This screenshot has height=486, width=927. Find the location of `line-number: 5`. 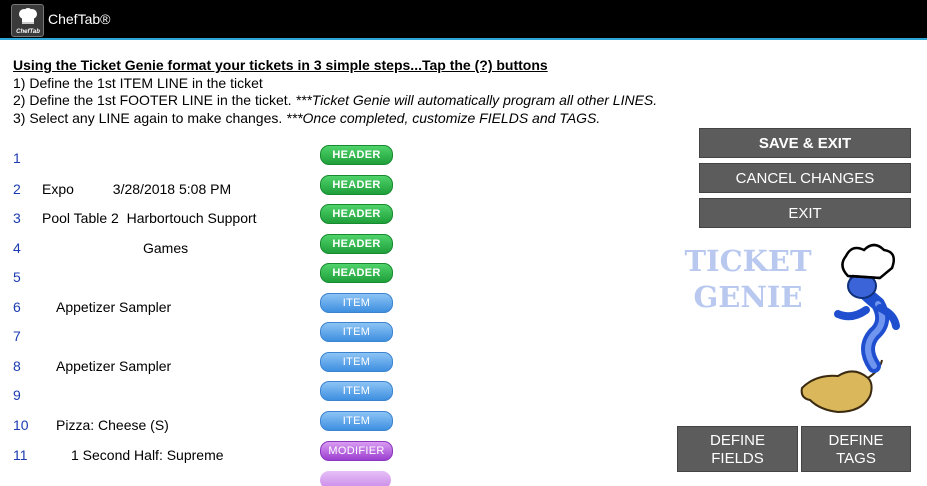

line-number: 5 is located at coordinates (17, 277).